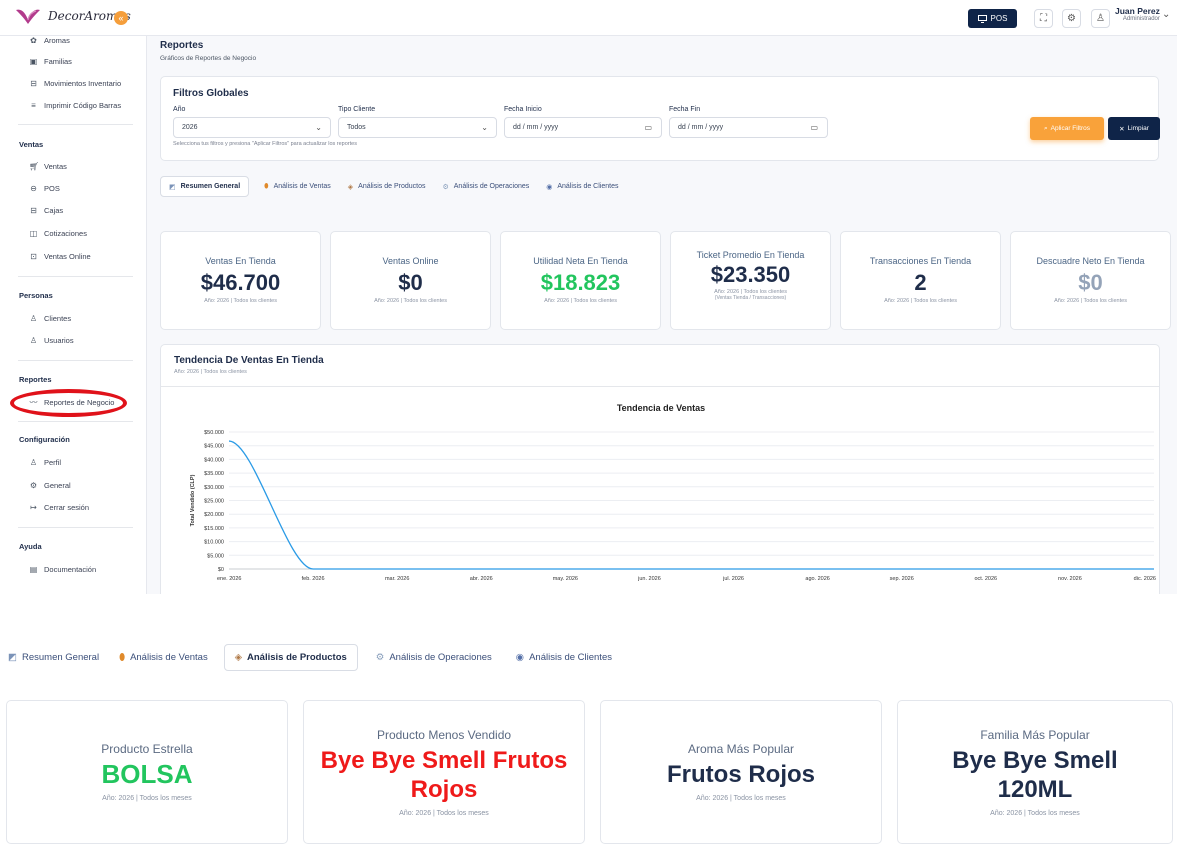 The height and width of the screenshot is (847, 1177). Describe the element at coordinates (1145, 579) in the screenshot. I see `x-tick-label: dic. 2026` at that location.